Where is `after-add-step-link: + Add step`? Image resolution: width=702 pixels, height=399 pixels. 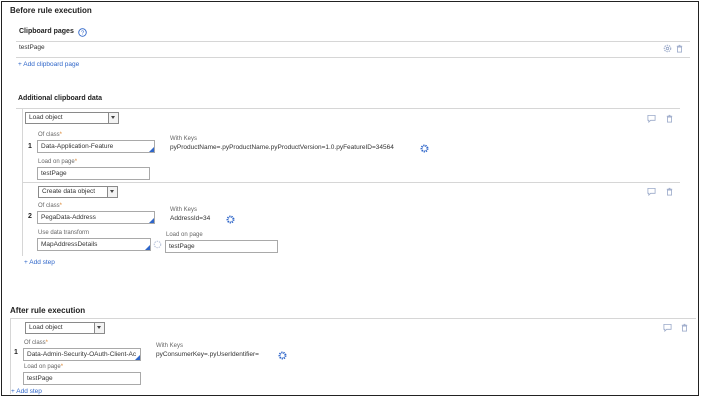 after-add-step-link: + Add step is located at coordinates (26, 391).